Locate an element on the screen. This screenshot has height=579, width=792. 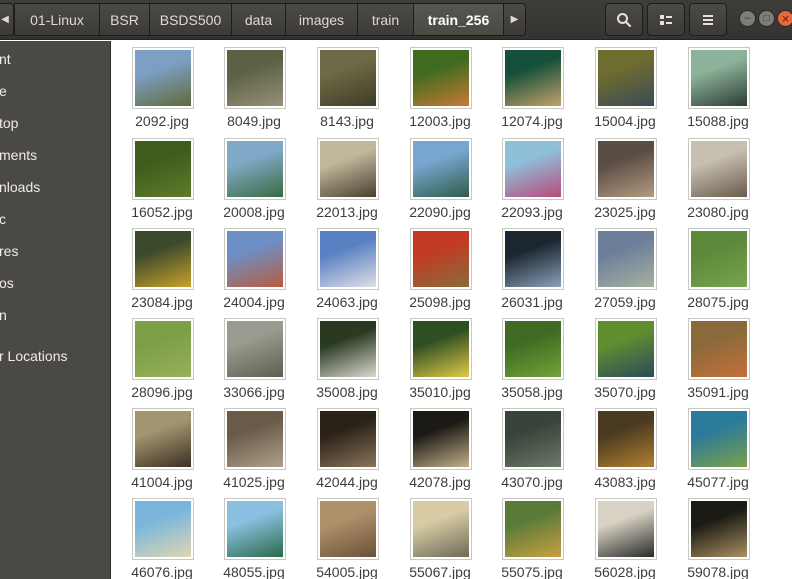
file-item: 35070.jpg is located at coordinates (625, 357).